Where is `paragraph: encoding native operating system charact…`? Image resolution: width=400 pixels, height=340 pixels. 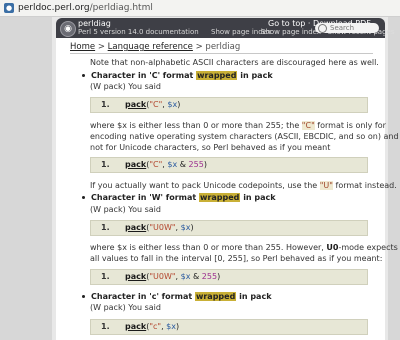 paragraph: encoding native operating system charact… is located at coordinates (244, 136).